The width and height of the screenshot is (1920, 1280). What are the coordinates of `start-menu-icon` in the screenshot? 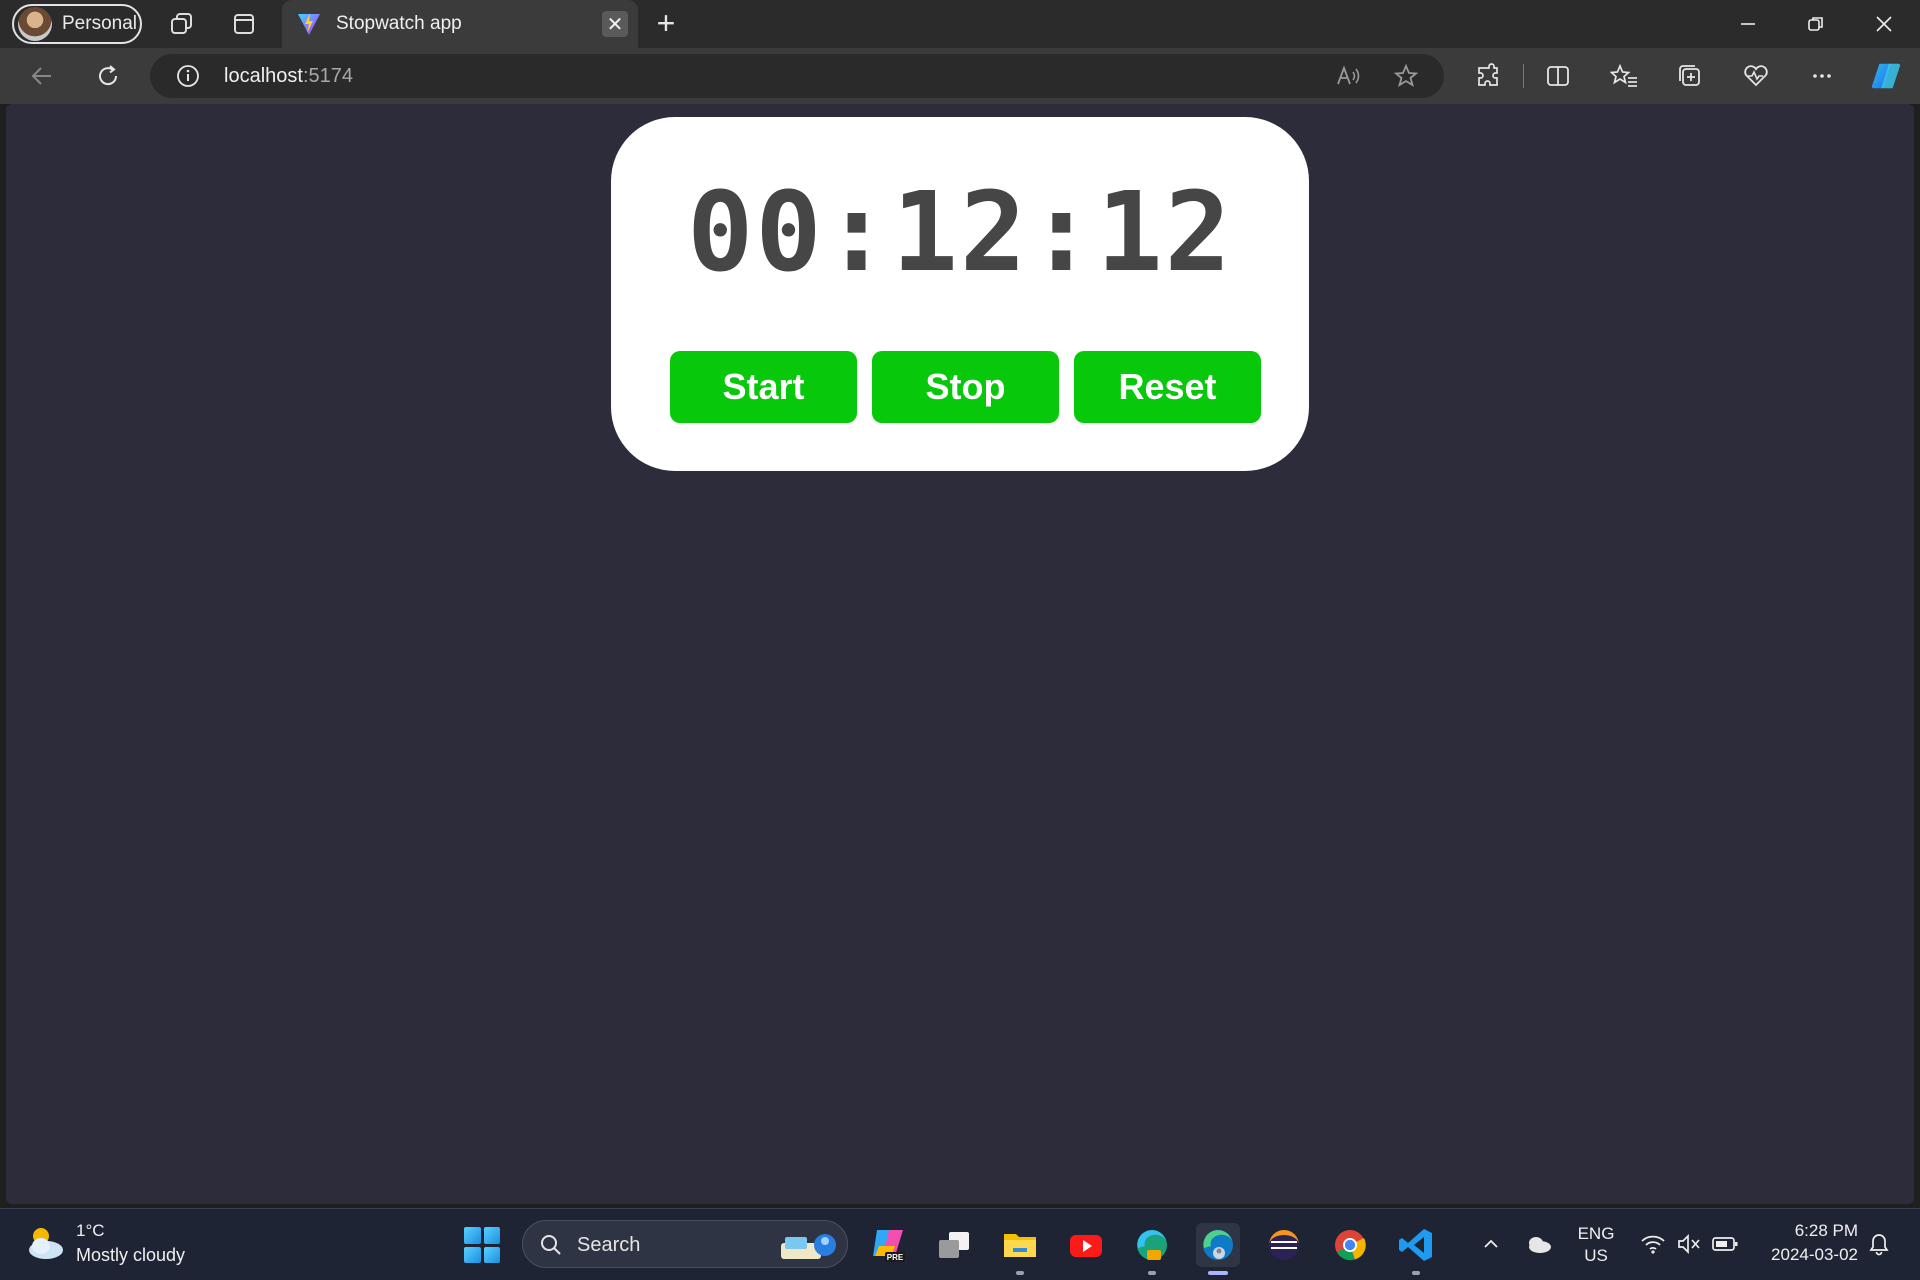 It's located at (482, 1245).